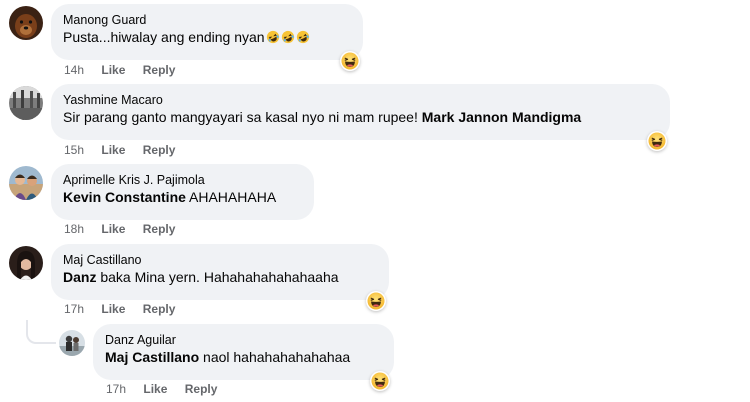  Describe the element at coordinates (275, 357) in the screenshot. I see `comment-body: naol hahahahahahahaa` at that location.